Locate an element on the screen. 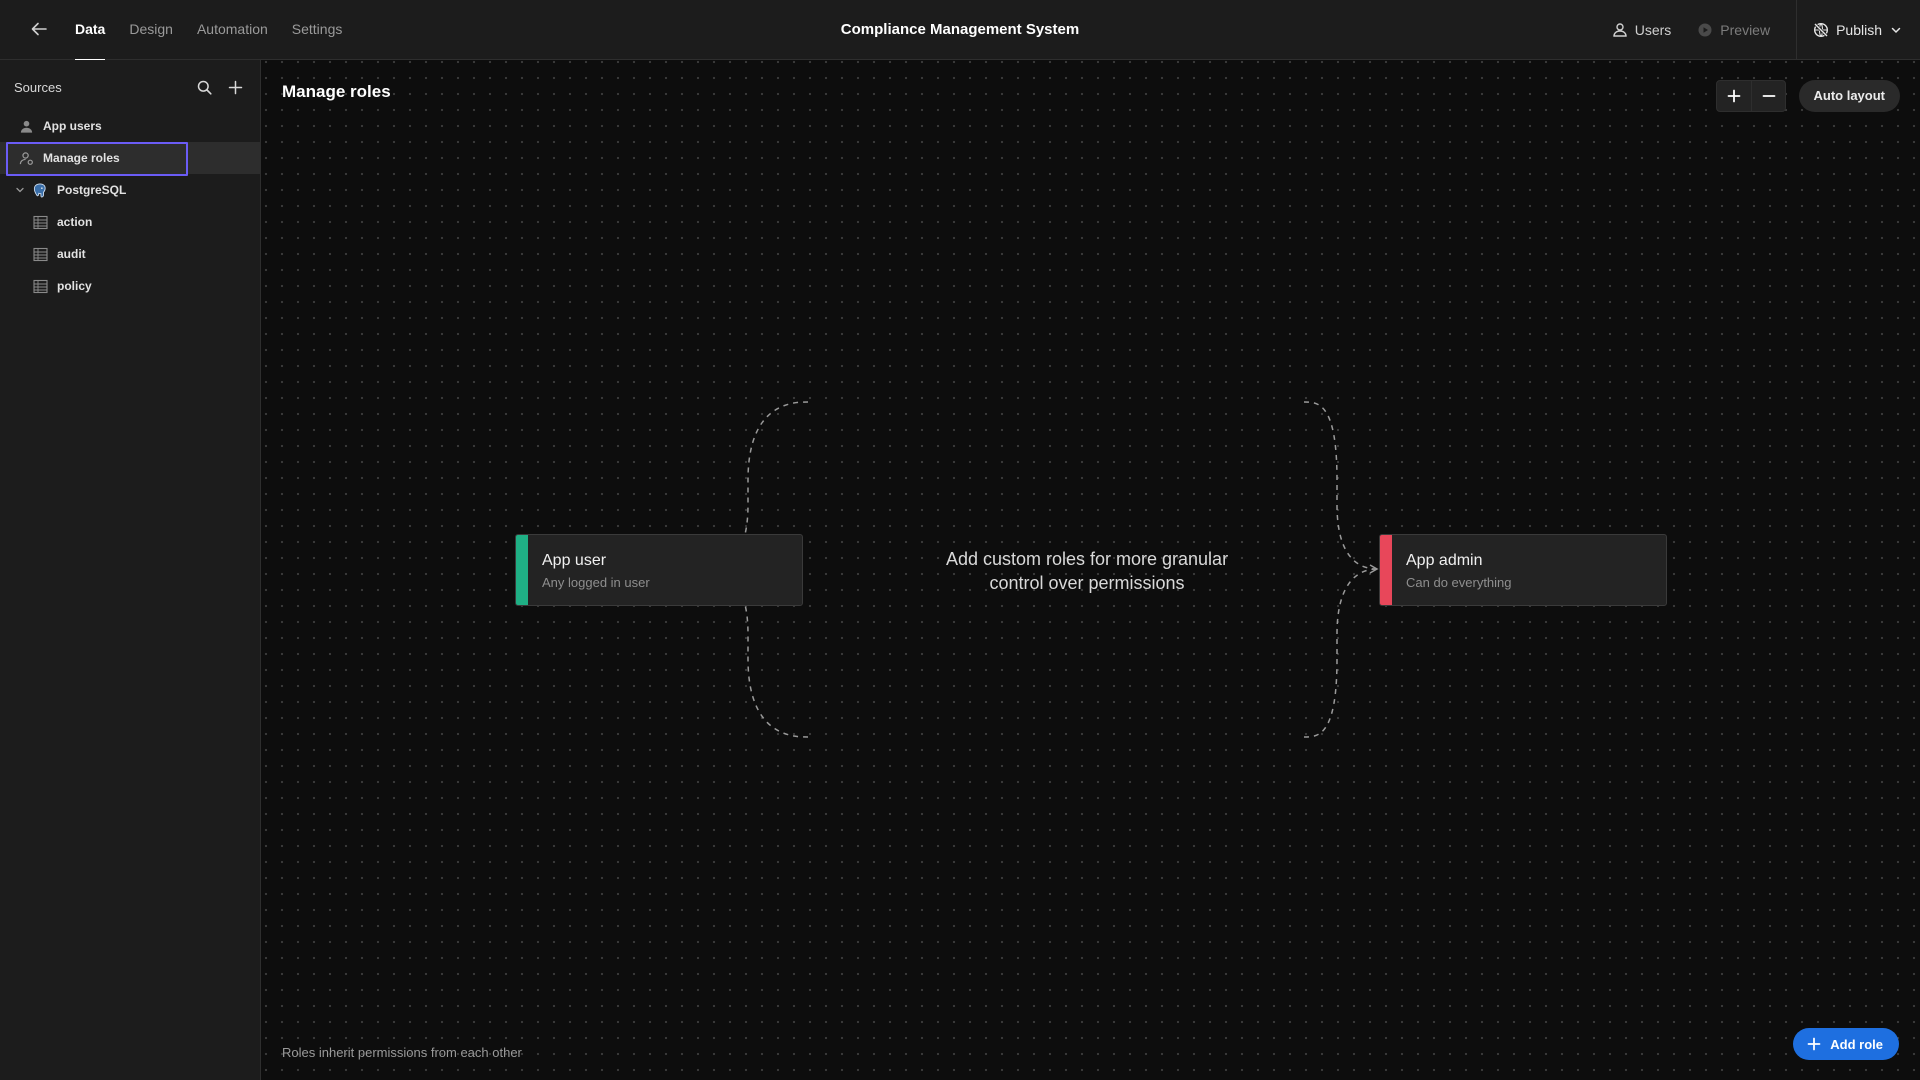 Image resolution: width=1920 pixels, height=1080 pixels. sidebar-item-label: App users is located at coordinates (72, 126).